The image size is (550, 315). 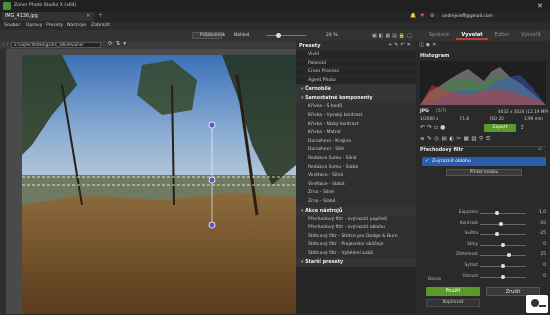 I want to click on browser-dropdown: Průzkumník, so click(x=208, y=35).